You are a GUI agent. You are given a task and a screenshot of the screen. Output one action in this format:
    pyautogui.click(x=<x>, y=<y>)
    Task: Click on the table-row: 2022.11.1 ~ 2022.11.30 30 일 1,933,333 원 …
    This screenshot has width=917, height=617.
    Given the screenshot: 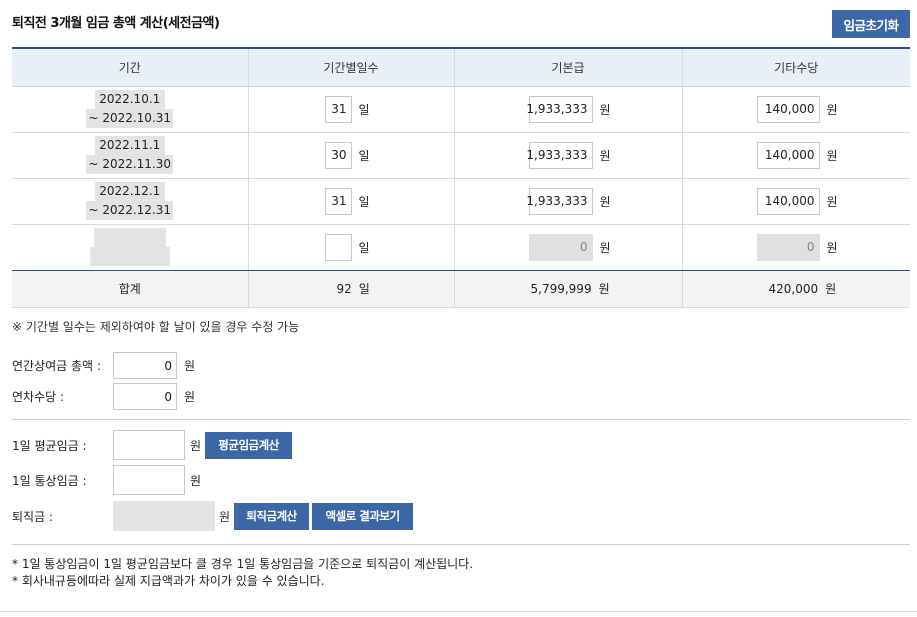 What is the action you would take?
    pyautogui.click(x=461, y=155)
    